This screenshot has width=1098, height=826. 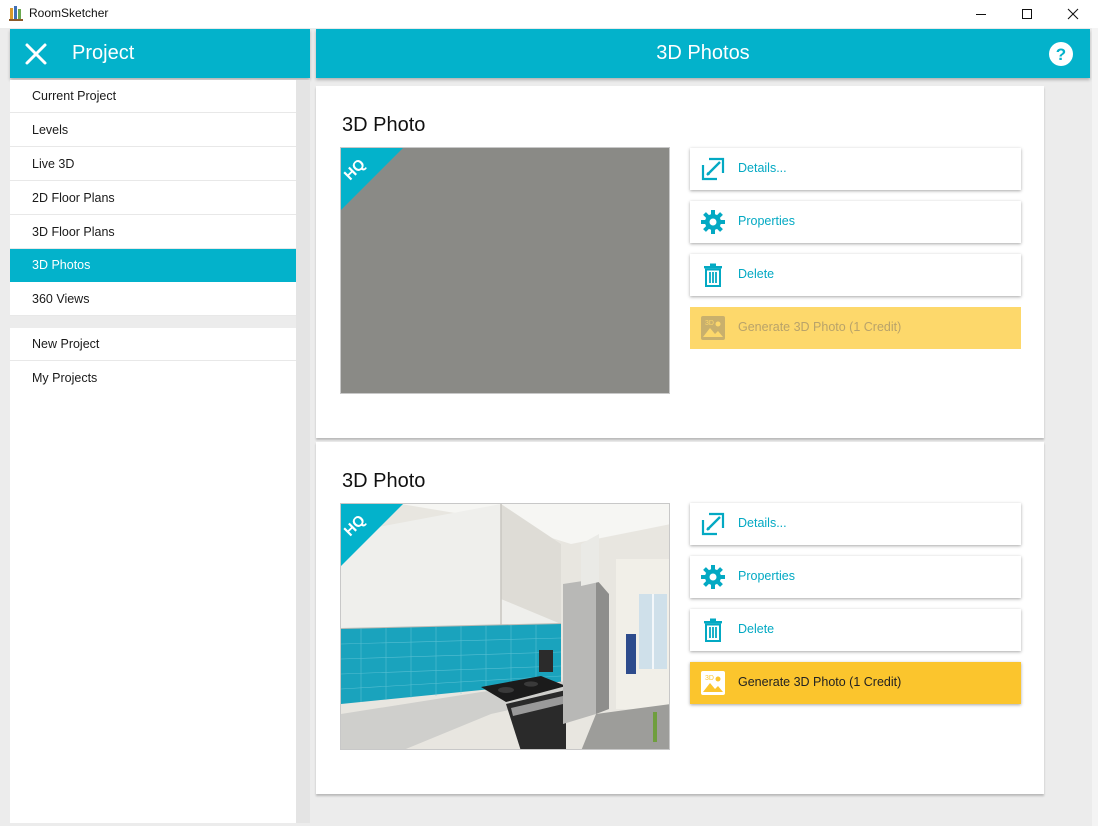 I want to click on maximize-icon, so click(x=1027, y=14).